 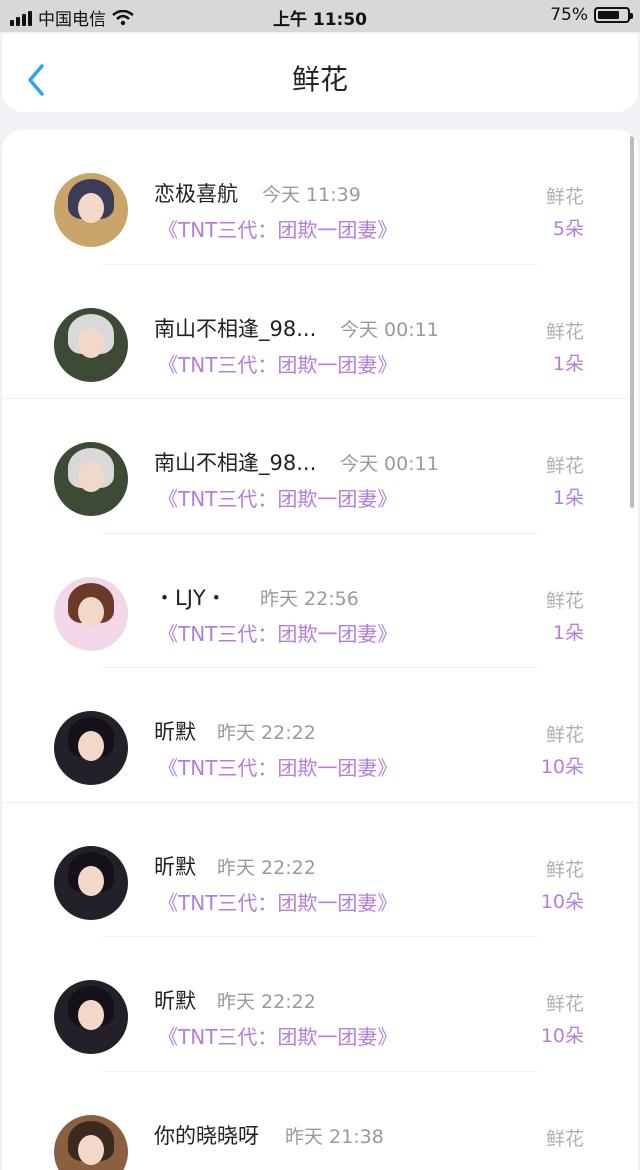 I want to click on list-item: ・LJY・ 昨天 22:56 《TNT三代：团欺一团妻》 鲜花 1朵, so click(x=320, y=601).